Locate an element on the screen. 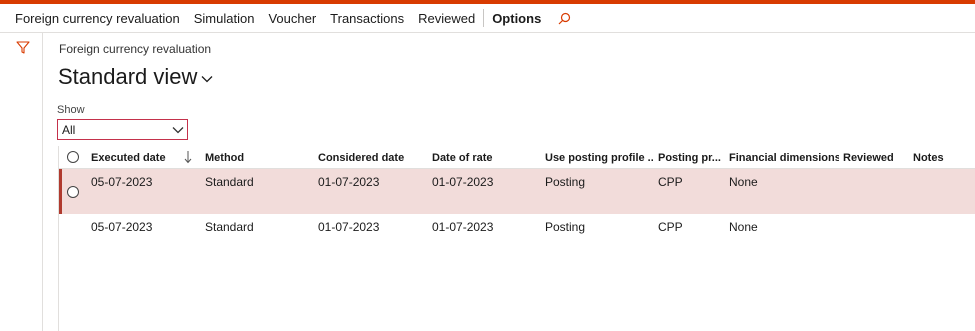  header-date-of-rate: Date of rate is located at coordinates (484, 157).